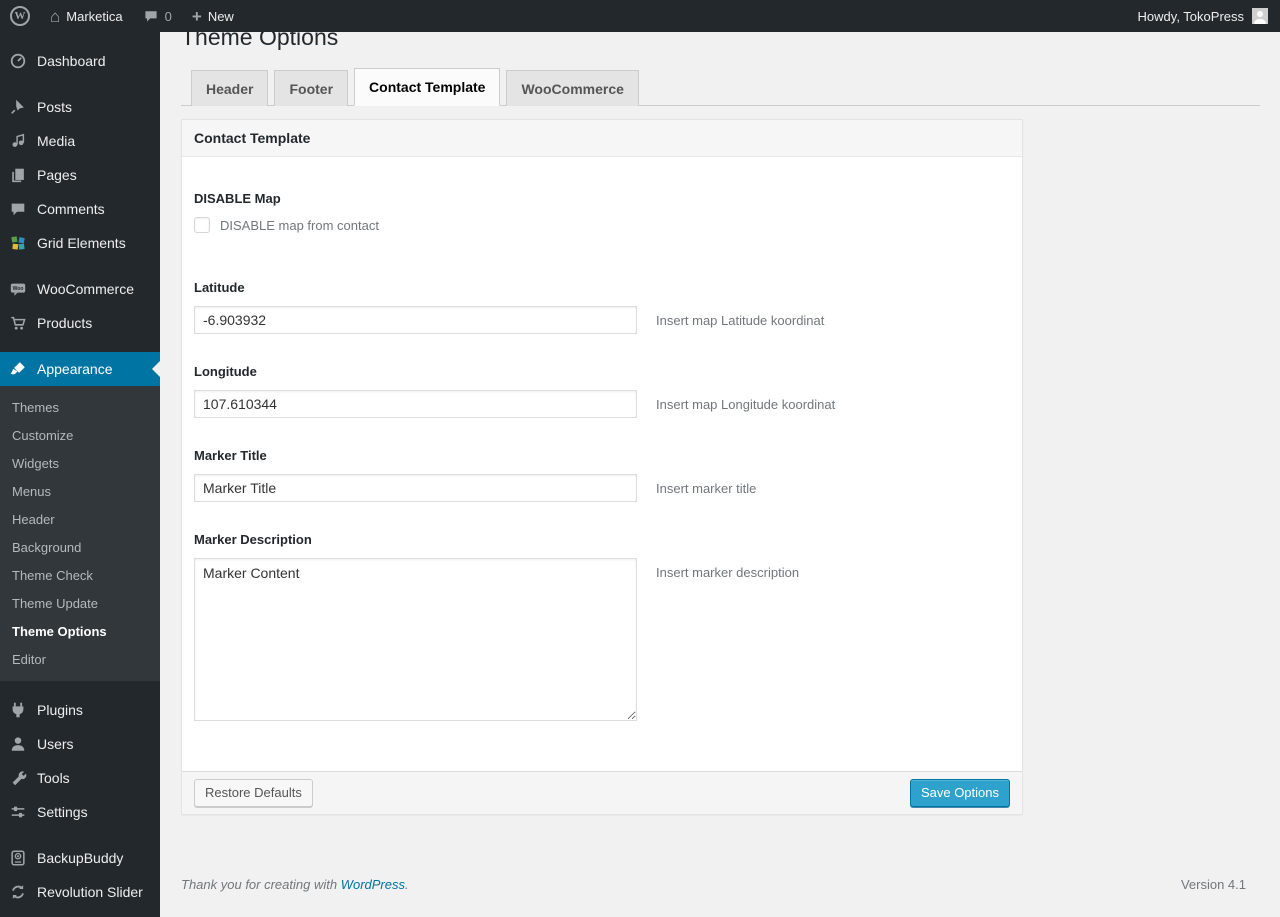 Image resolution: width=1280 pixels, height=917 pixels. Describe the element at coordinates (18, 209) in the screenshot. I see `comment-icon` at that location.